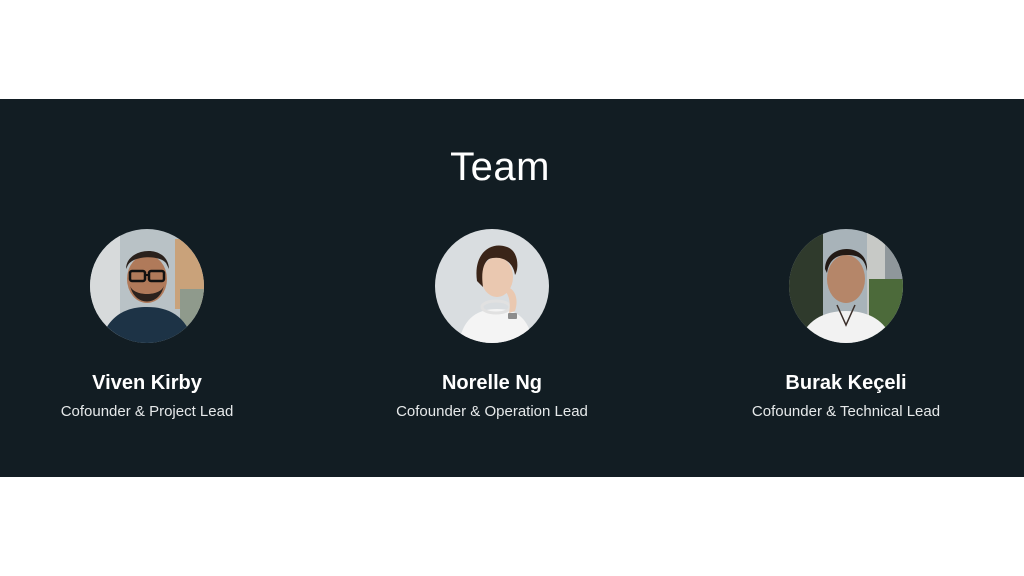 The height and width of the screenshot is (576, 1024). I want to click on team-member-card: Burak Keçeli Cofounder & Technical Lead, so click(846, 325).